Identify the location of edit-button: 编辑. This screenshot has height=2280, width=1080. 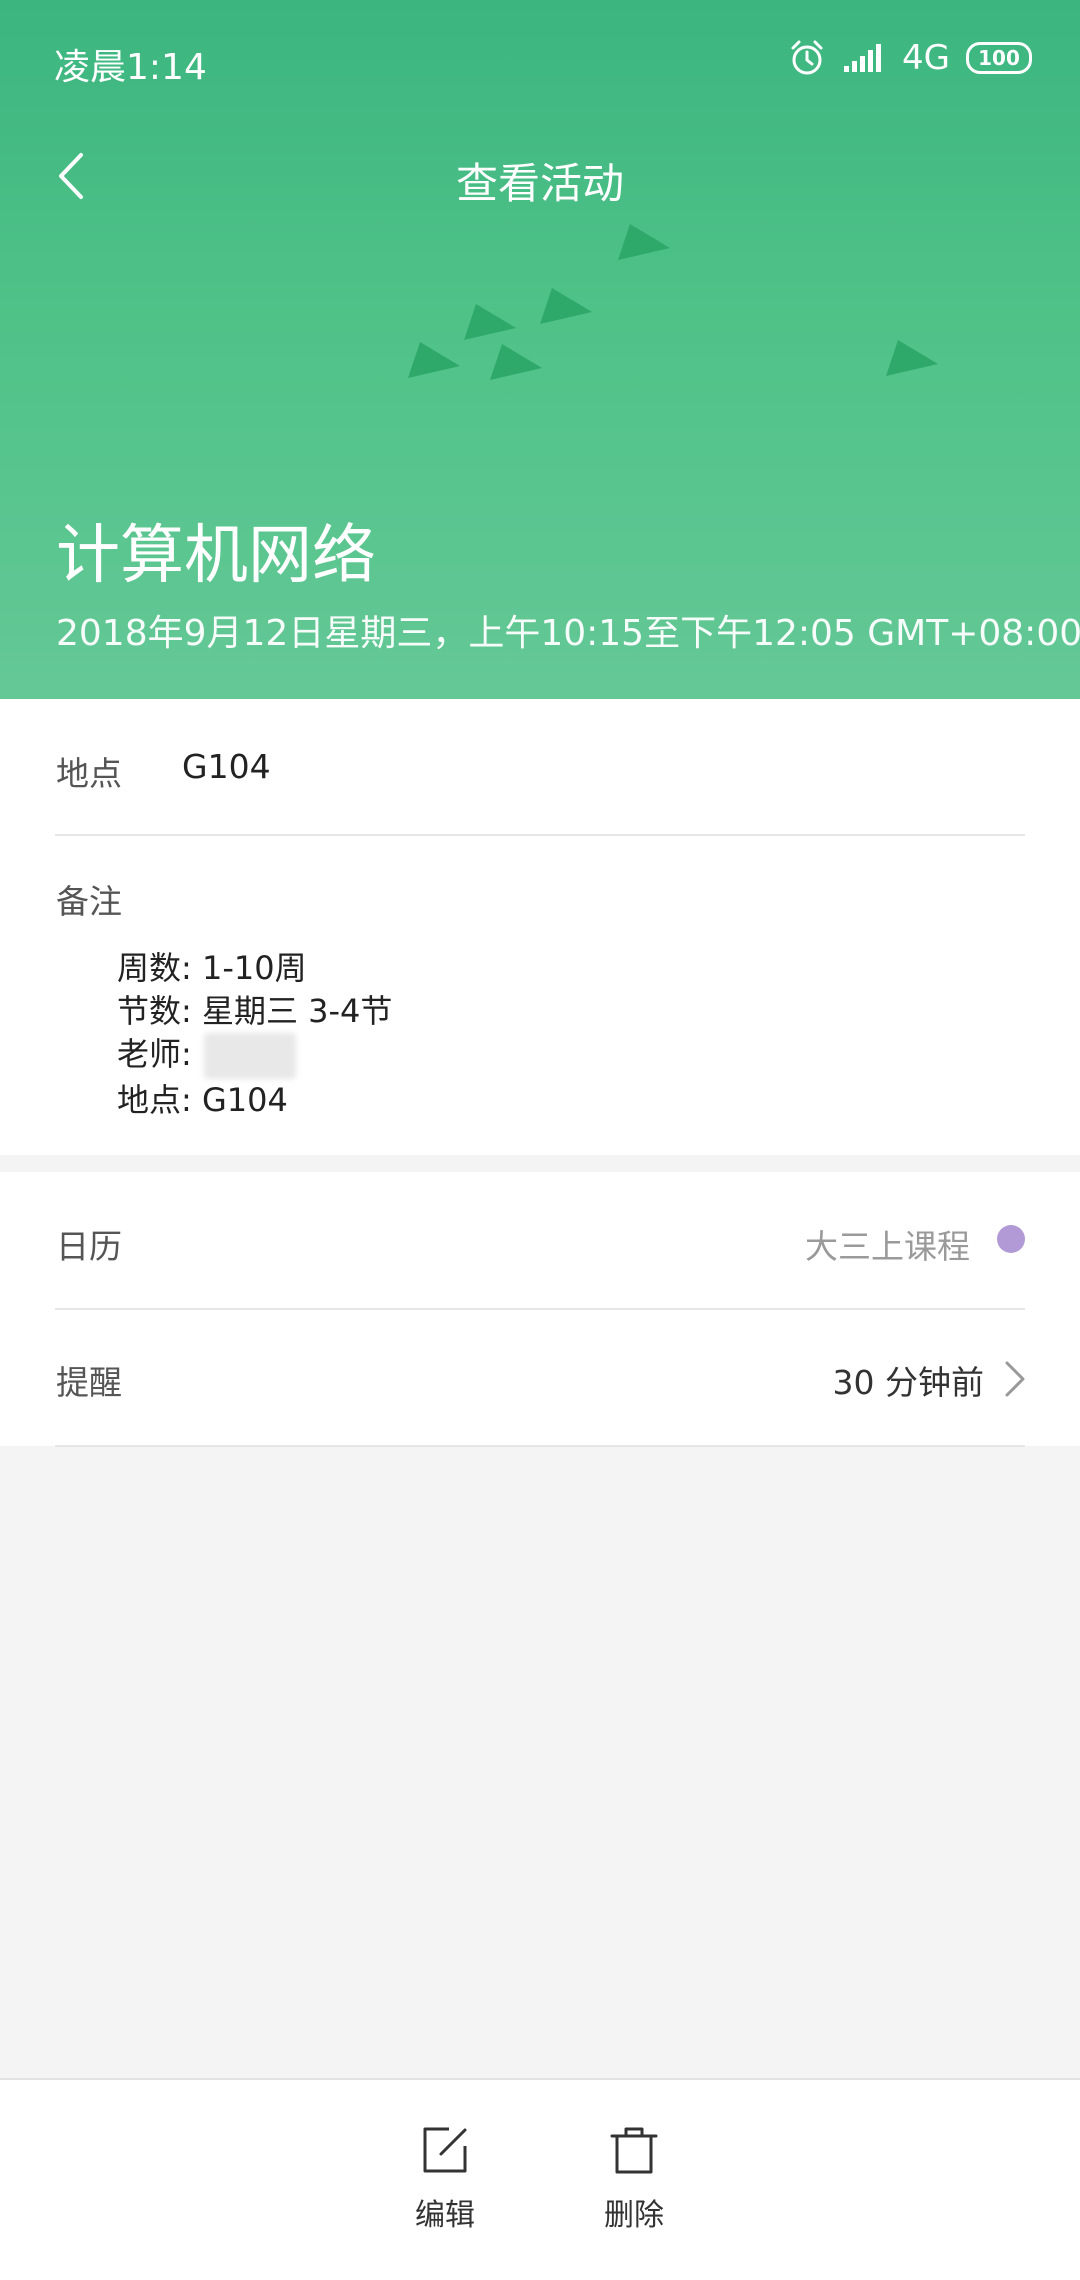
(445, 2179).